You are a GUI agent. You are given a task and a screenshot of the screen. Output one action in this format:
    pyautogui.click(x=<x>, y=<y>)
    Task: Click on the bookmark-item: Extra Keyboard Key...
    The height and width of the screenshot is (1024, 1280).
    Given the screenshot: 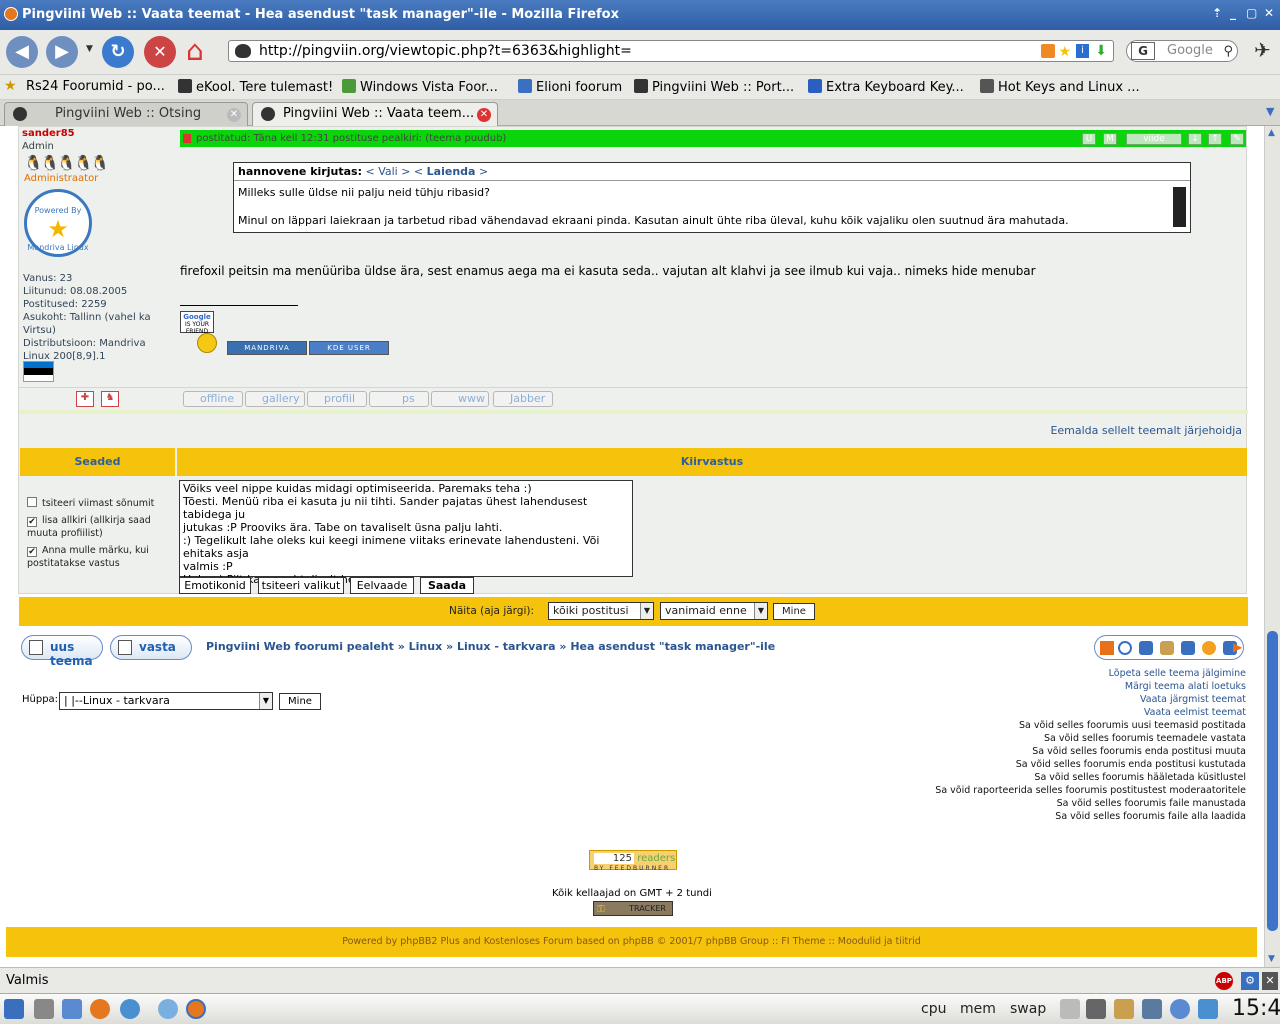 What is the action you would take?
    pyautogui.click(x=886, y=87)
    